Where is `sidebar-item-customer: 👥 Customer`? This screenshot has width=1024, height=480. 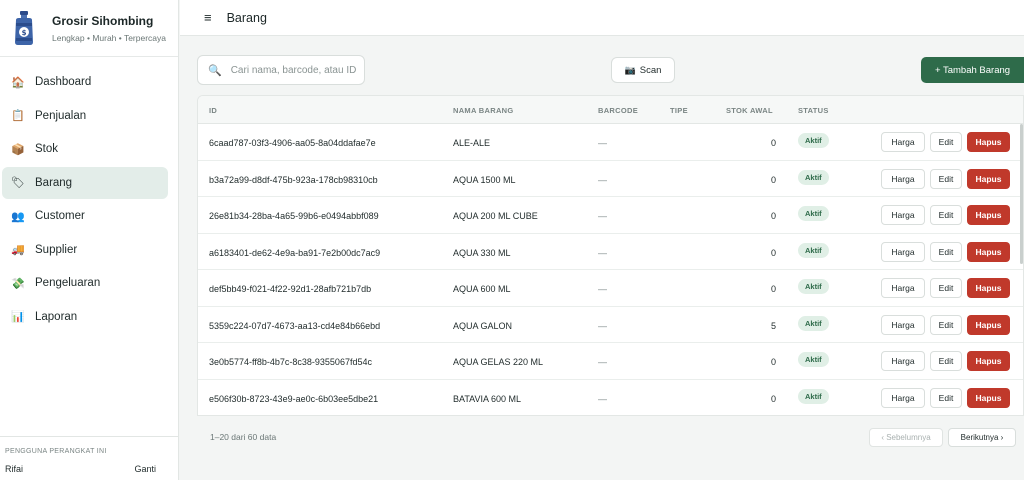
sidebar-item-customer: 👥 Customer is located at coordinates (85, 216).